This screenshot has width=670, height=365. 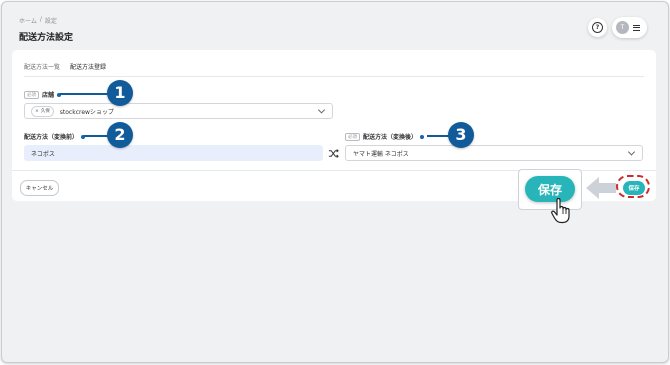 I want to click on store-label-row: 必須 店舗, so click(x=43, y=94).